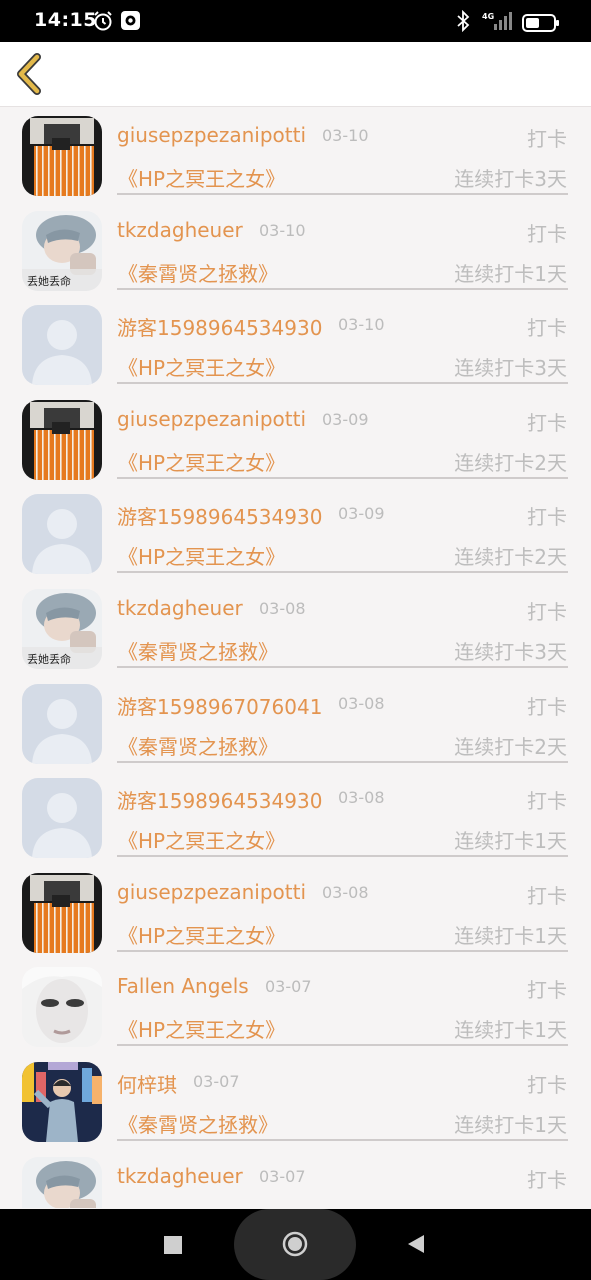  Describe the element at coordinates (510, 1206) in the screenshot. I see `streak-text: 连续打卡3天` at that location.